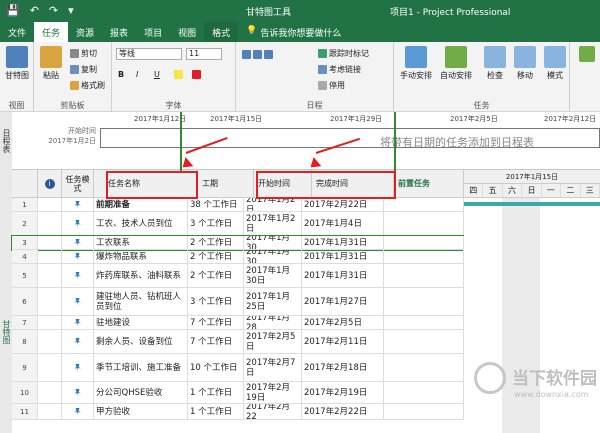  Describe the element at coordinates (83, 69) in the screenshot. I see `copy-button: 复制` at that location.